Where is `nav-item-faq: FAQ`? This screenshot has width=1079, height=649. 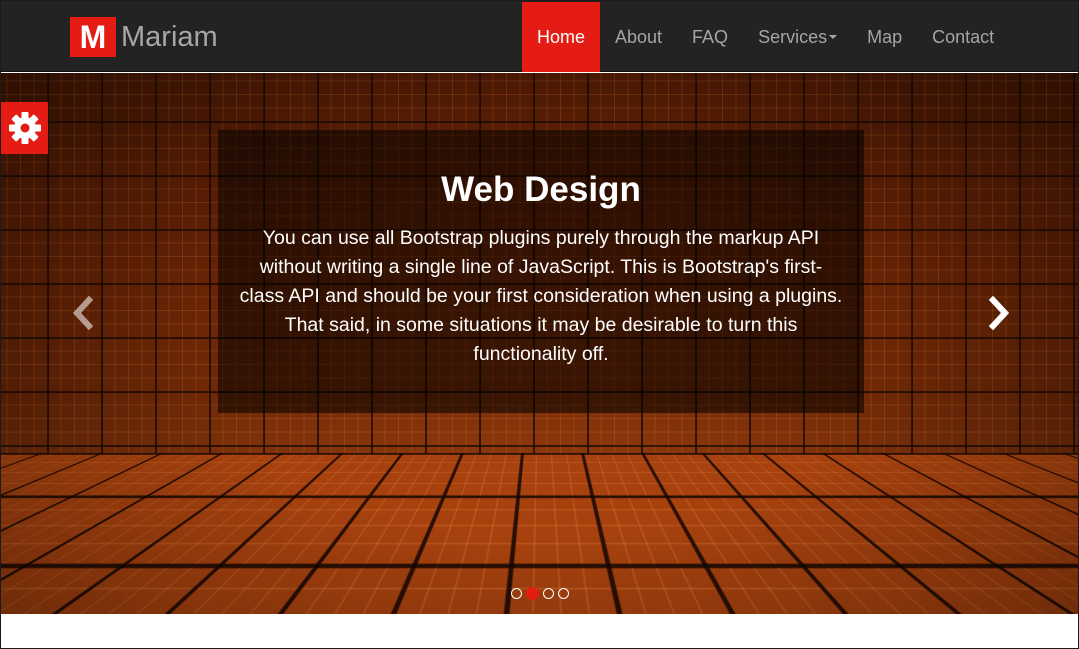
nav-item-faq: FAQ is located at coordinates (710, 37).